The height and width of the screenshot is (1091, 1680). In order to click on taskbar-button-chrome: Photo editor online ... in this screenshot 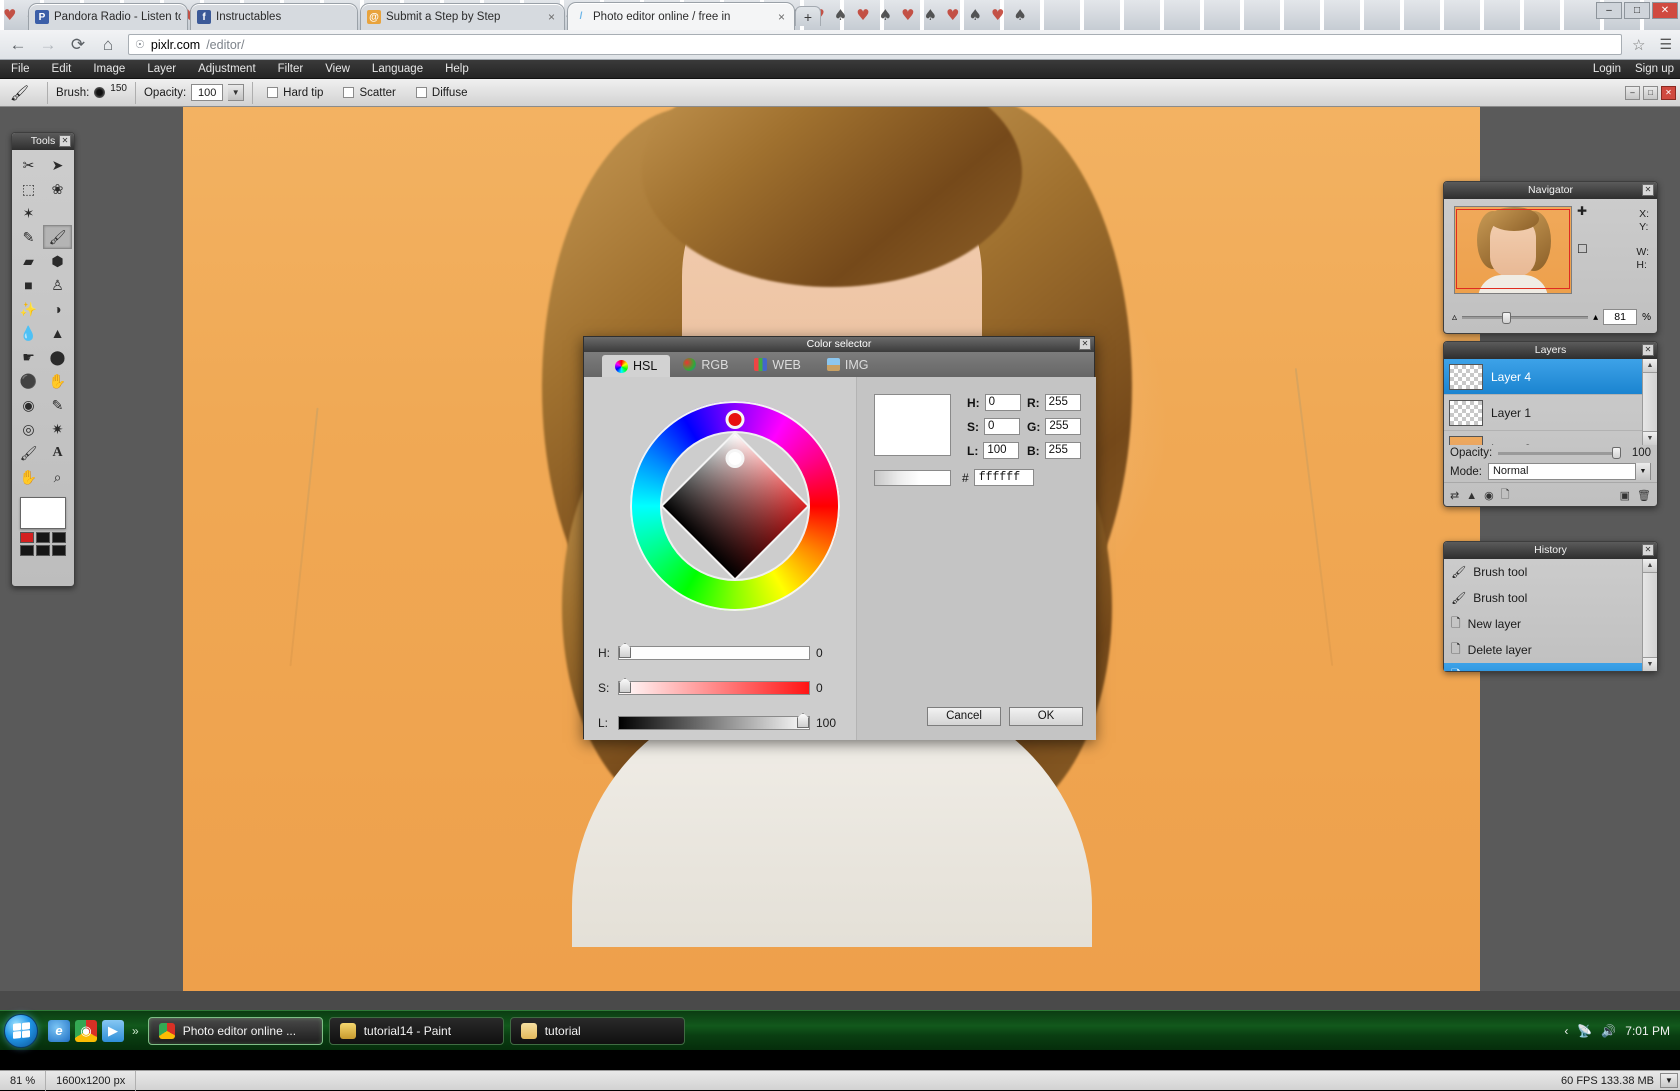, I will do `click(235, 1030)`.